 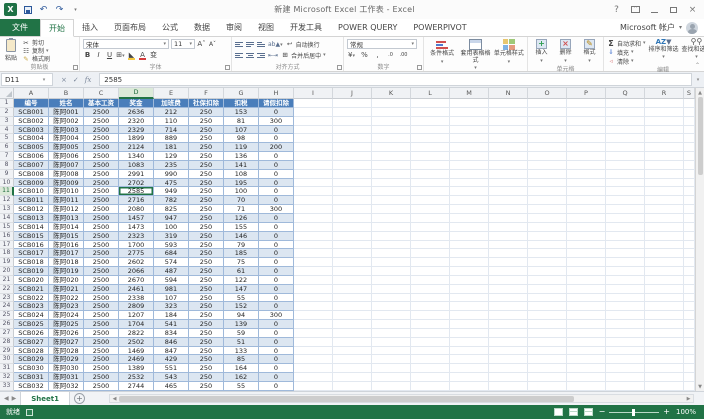 What do you see at coordinates (276, 316) in the screenshot?
I see `cell-H25: 300` at bounding box center [276, 316].